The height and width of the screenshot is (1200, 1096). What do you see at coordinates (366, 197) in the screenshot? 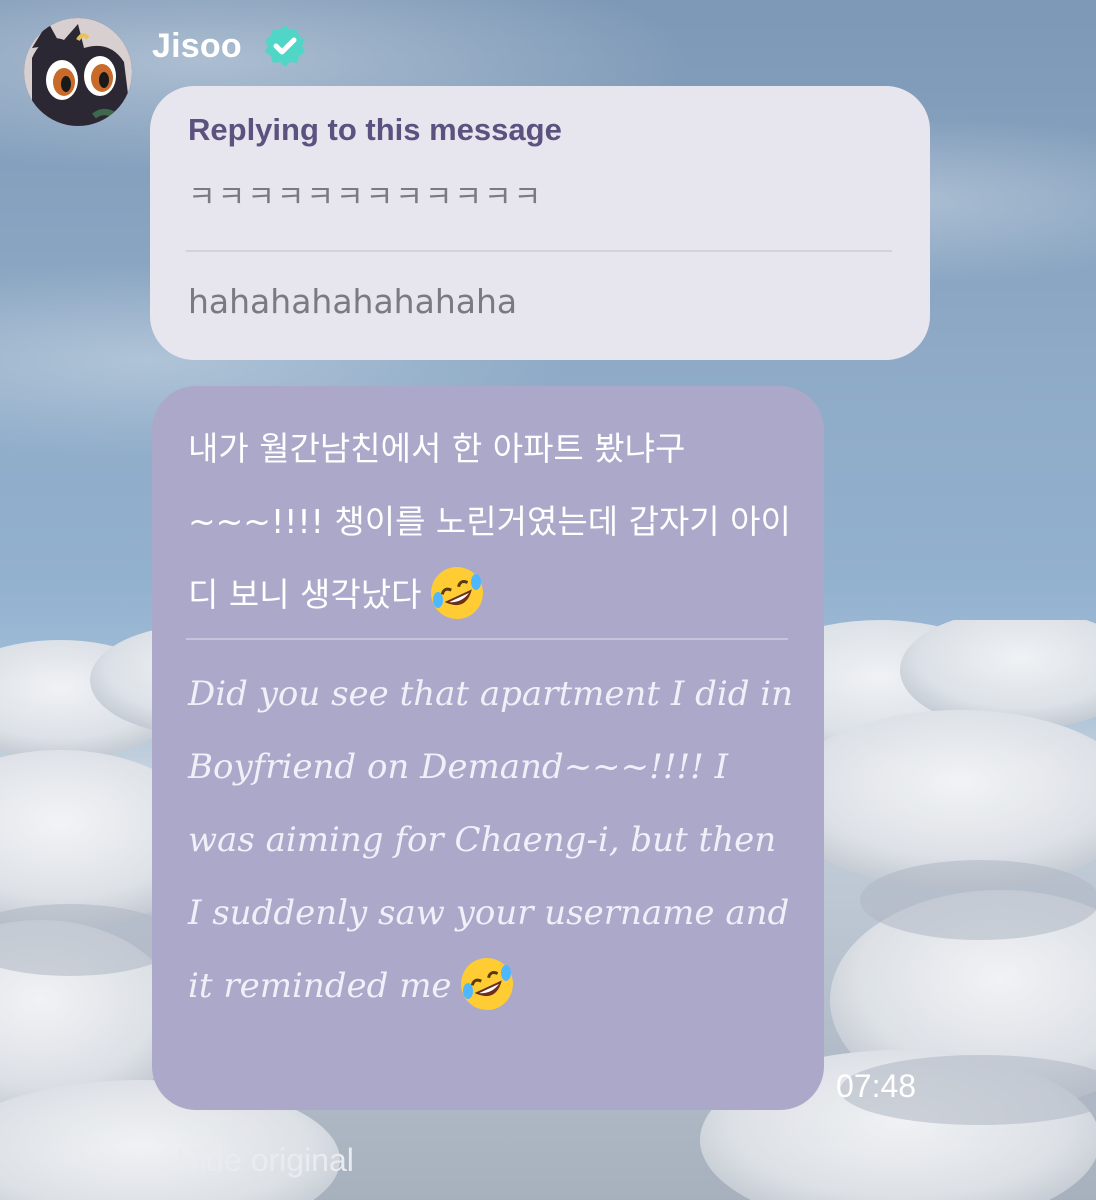
I see `reply-original-text: ㅋㅋㅋㅋㅋㅋㅋㅋㅋㅋㅋㅋ` at bounding box center [366, 197].